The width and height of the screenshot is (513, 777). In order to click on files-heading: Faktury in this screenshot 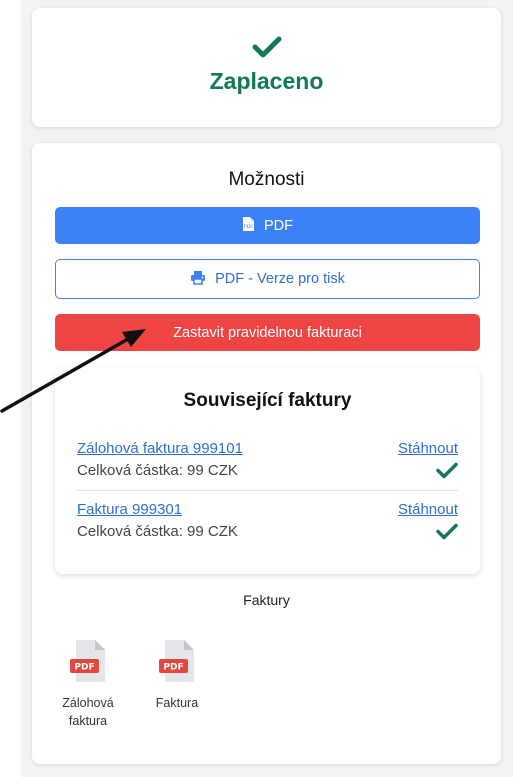, I will do `click(266, 600)`.